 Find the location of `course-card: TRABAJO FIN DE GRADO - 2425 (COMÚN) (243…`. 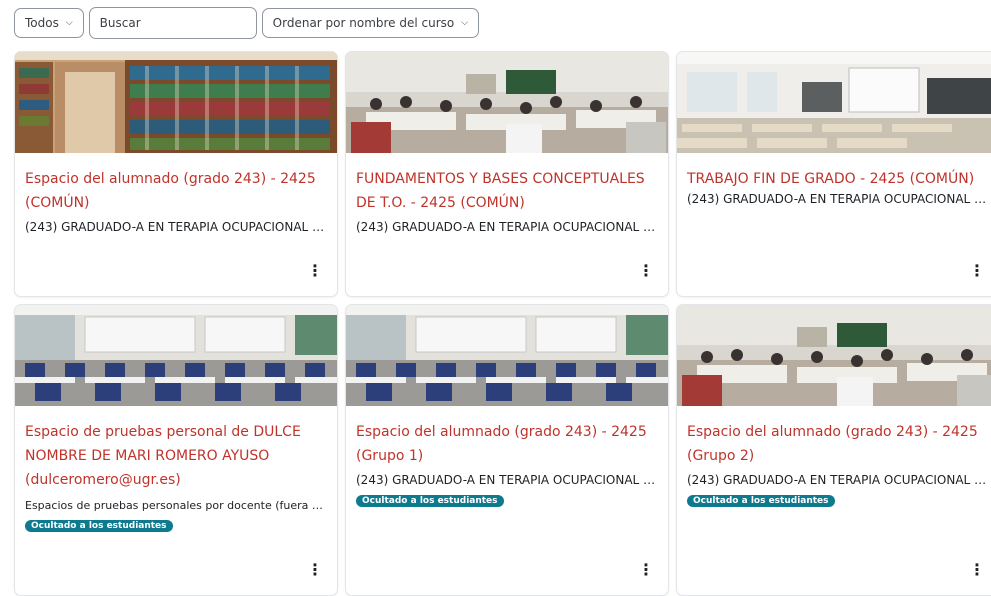

course-card: TRABAJO FIN DE GRADO - 2425 (COMÚN) (243… is located at coordinates (833, 174).